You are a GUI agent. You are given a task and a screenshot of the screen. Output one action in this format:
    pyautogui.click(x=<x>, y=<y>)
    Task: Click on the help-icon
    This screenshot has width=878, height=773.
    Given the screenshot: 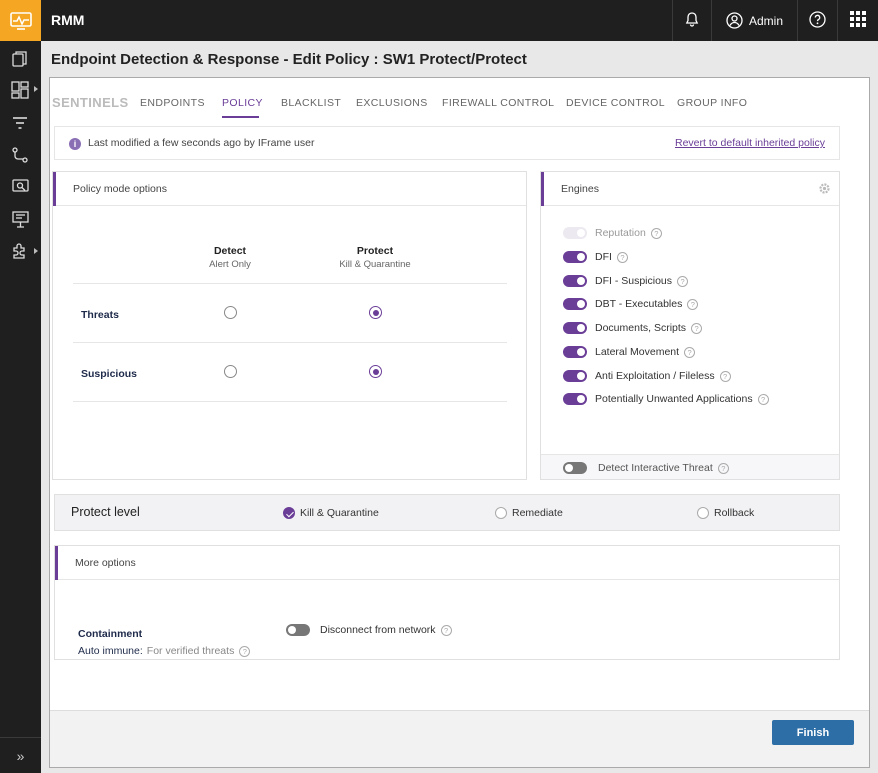 What is the action you would take?
    pyautogui.click(x=817, y=20)
    